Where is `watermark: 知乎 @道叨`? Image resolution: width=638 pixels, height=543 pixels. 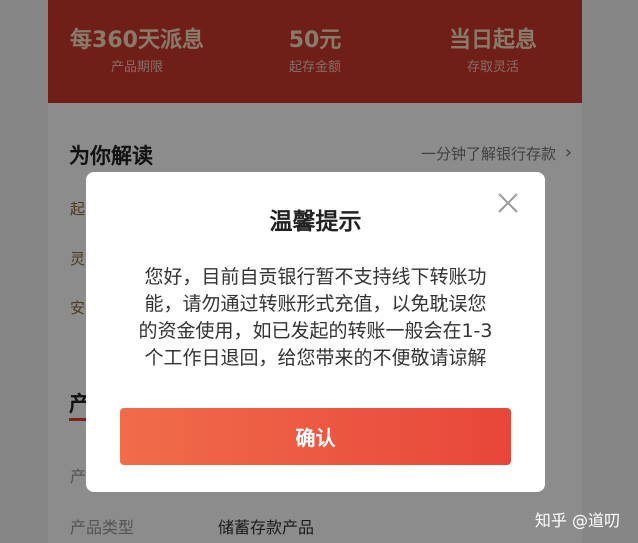 watermark: 知乎 @道叨 is located at coordinates (577, 520).